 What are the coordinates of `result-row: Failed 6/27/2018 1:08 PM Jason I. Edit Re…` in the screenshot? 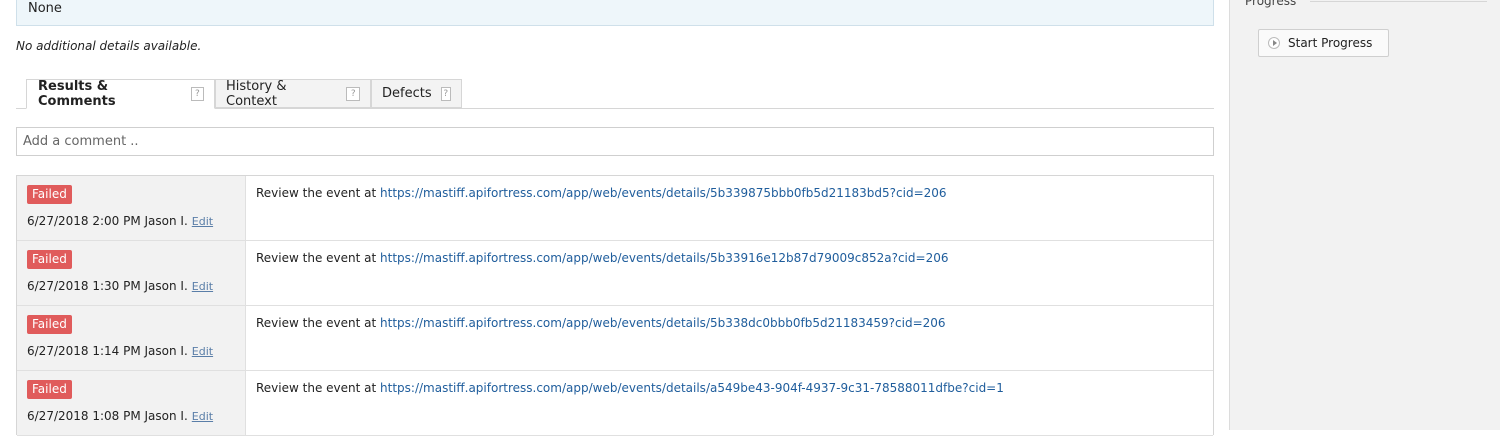 It's located at (615, 403).